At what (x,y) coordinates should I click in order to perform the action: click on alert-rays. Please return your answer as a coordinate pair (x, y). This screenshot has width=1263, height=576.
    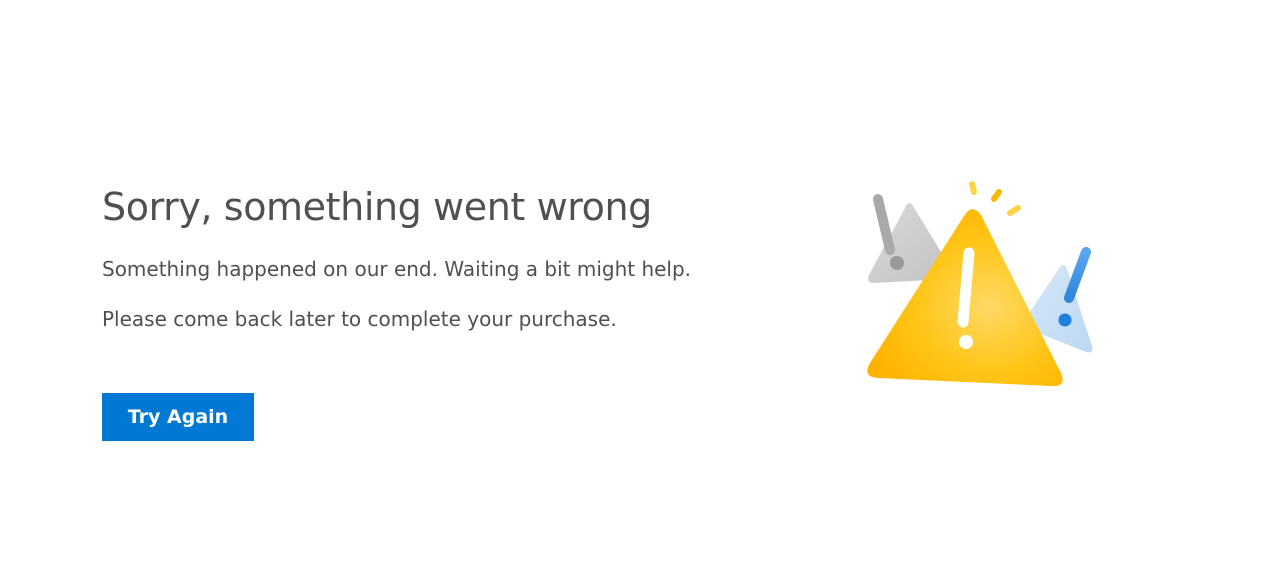
    Looking at the image, I should click on (995, 198).